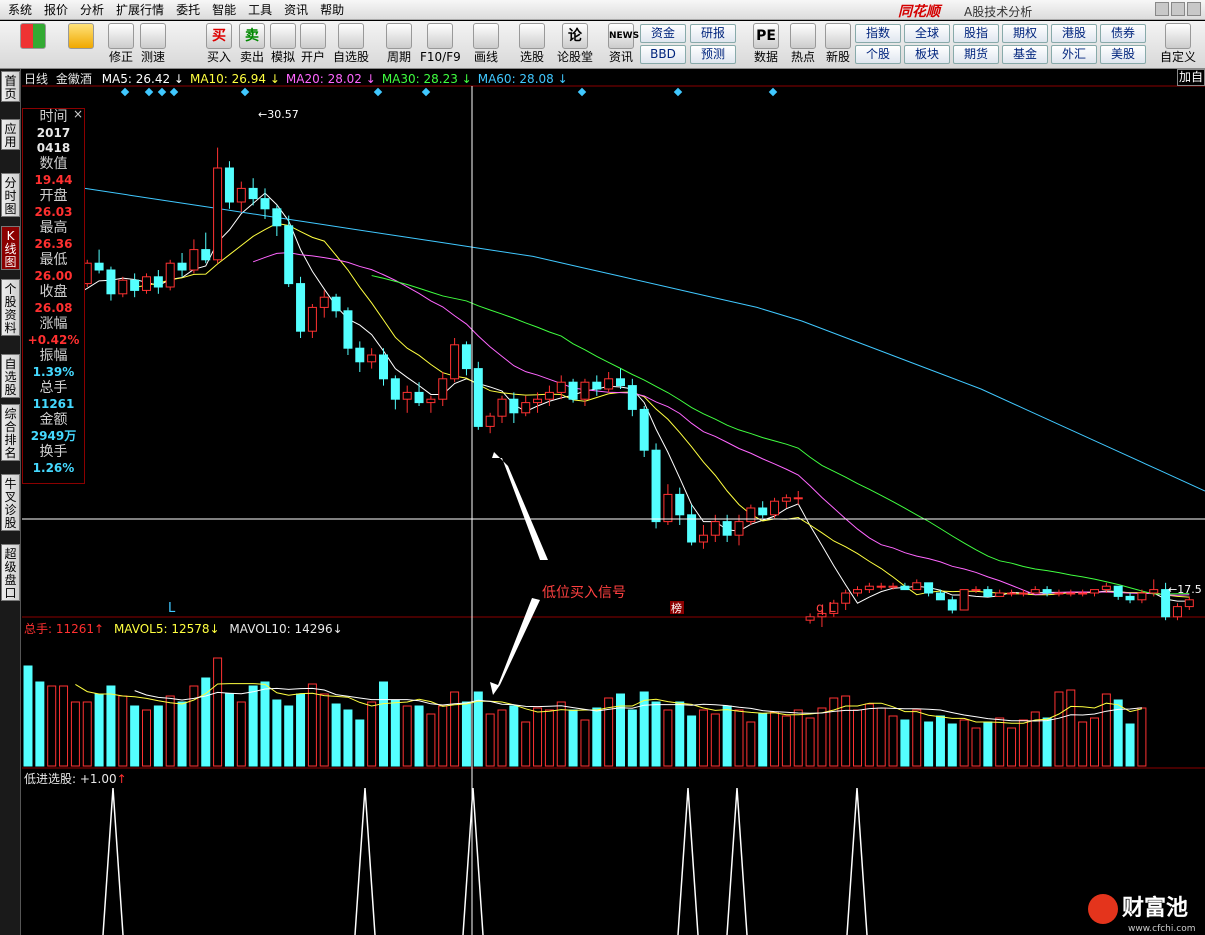  I want to click on close-icon: ×, so click(78, 114).